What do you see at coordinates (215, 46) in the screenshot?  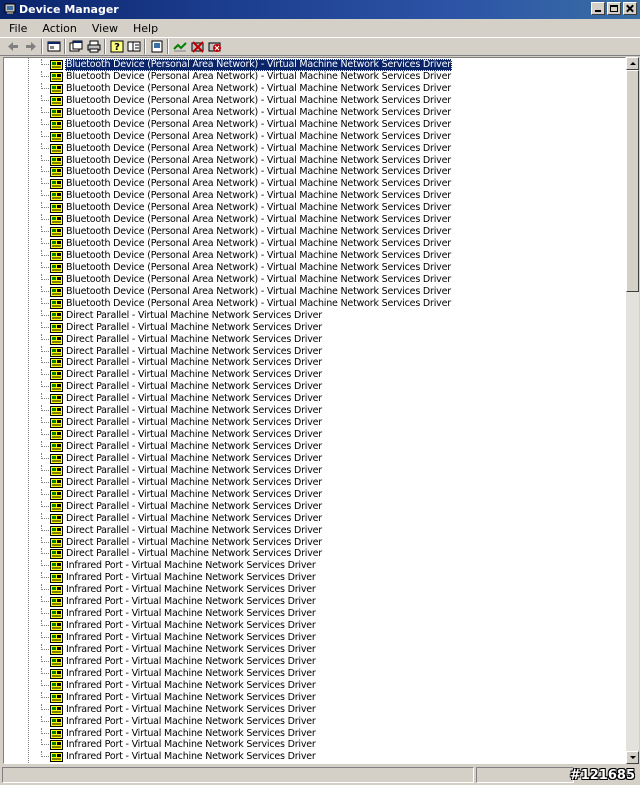 I see `uninstall-device-icon` at bounding box center [215, 46].